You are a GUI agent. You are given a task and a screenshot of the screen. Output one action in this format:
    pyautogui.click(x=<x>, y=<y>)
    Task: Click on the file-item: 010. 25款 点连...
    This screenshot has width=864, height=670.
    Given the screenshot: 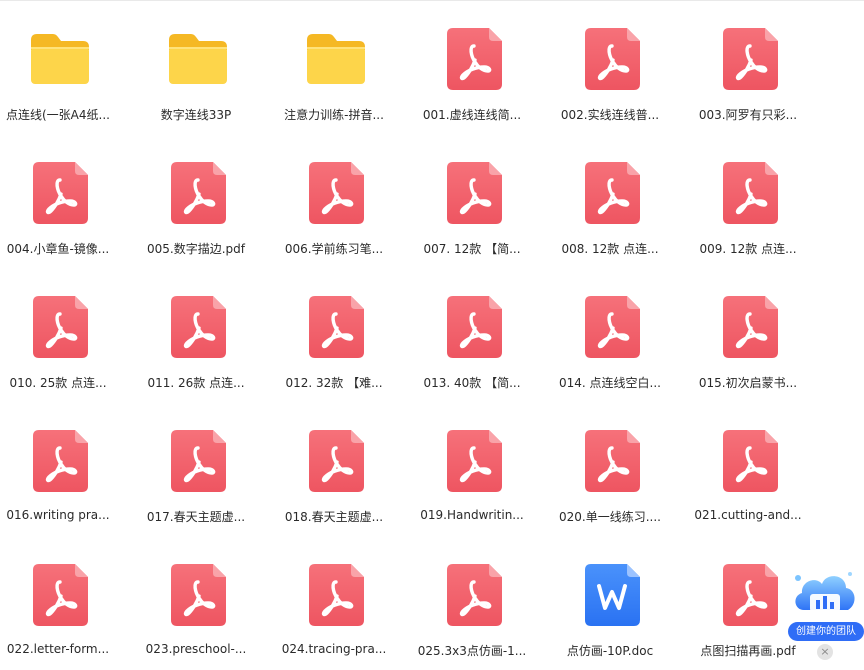 What is the action you would take?
    pyautogui.click(x=63, y=335)
    